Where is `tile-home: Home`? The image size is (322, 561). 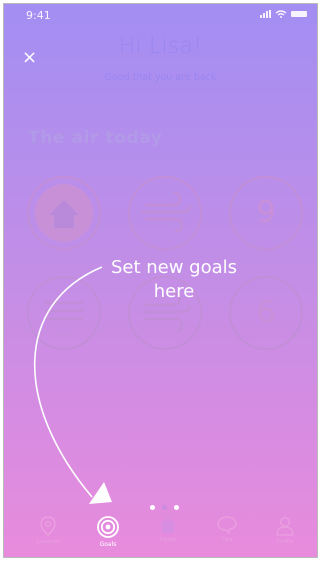 tile-home: Home is located at coordinates (64, 213).